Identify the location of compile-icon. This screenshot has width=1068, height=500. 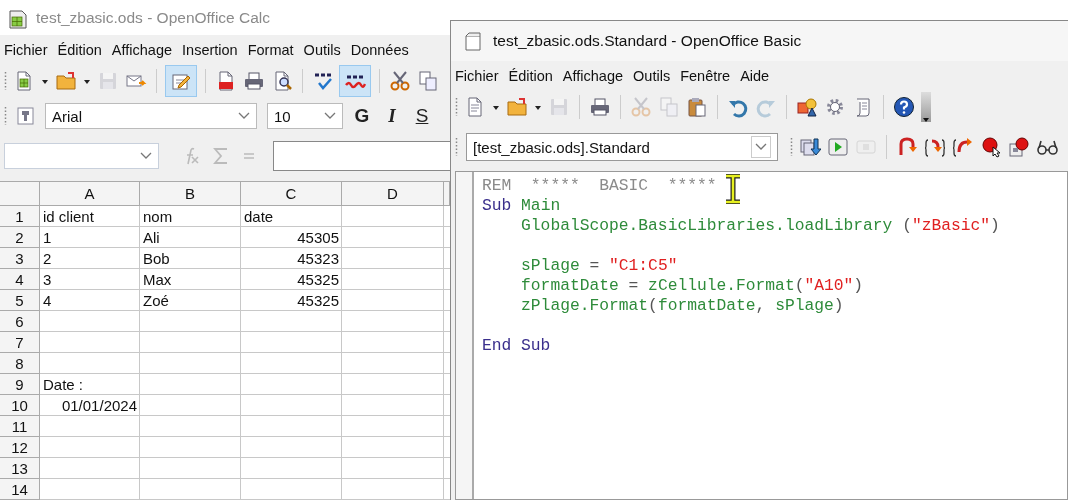
(810, 147).